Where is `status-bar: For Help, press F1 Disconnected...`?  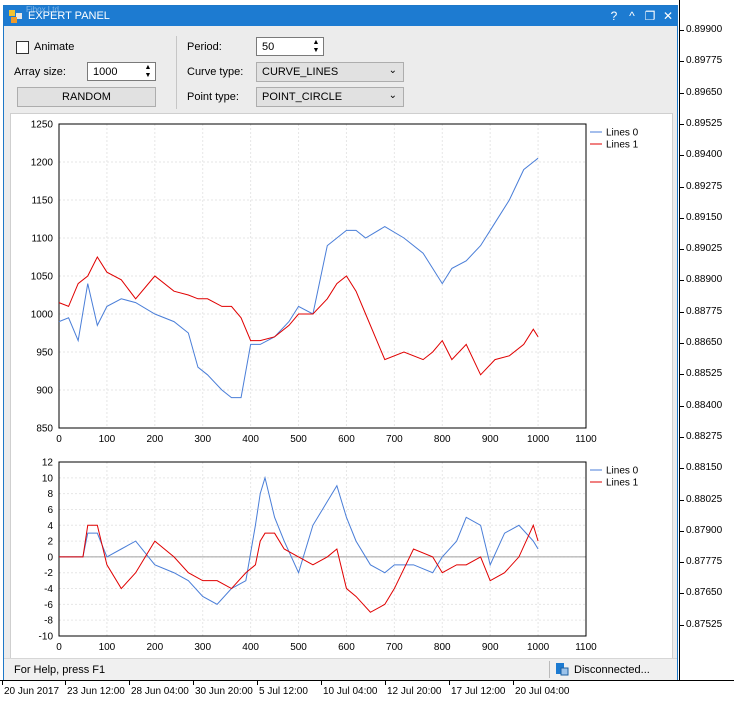
status-bar: For Help, press F1 Disconnected... is located at coordinates (340, 669).